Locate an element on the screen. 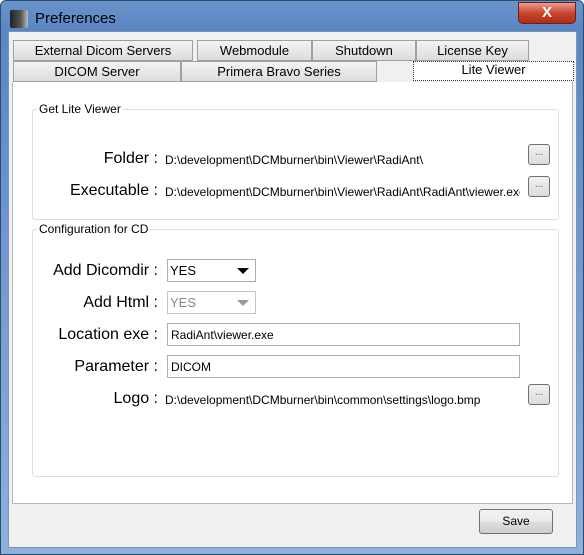 Image resolution: width=584 pixels, height=555 pixels. config-cd-title: Configuration for CD is located at coordinates (94, 229).